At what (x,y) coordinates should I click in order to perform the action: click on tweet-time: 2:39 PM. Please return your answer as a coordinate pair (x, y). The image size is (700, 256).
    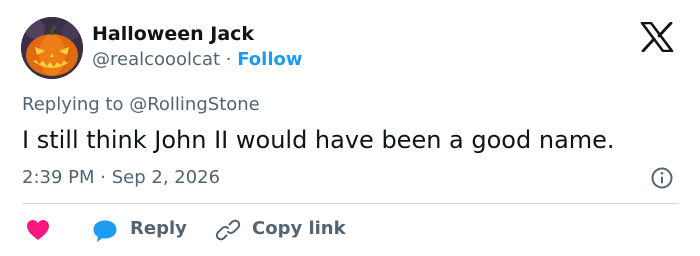
    Looking at the image, I should click on (58, 177).